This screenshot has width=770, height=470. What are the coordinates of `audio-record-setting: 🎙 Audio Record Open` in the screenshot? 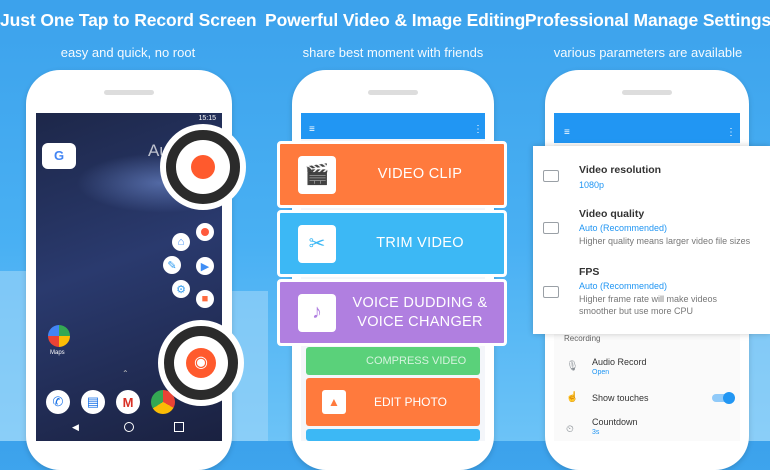 It's located at (647, 368).